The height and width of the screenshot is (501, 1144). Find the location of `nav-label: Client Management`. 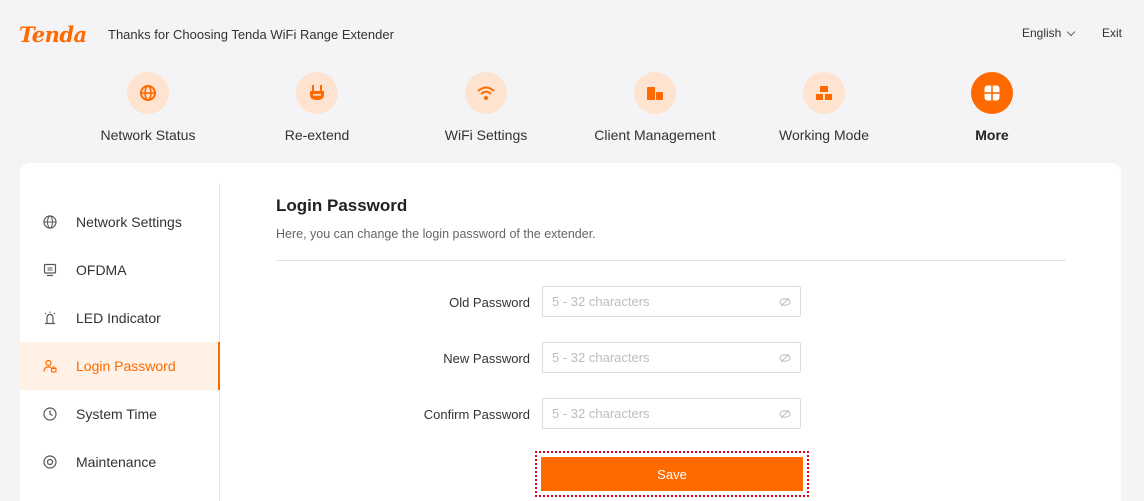

nav-label: Client Management is located at coordinates (655, 135).